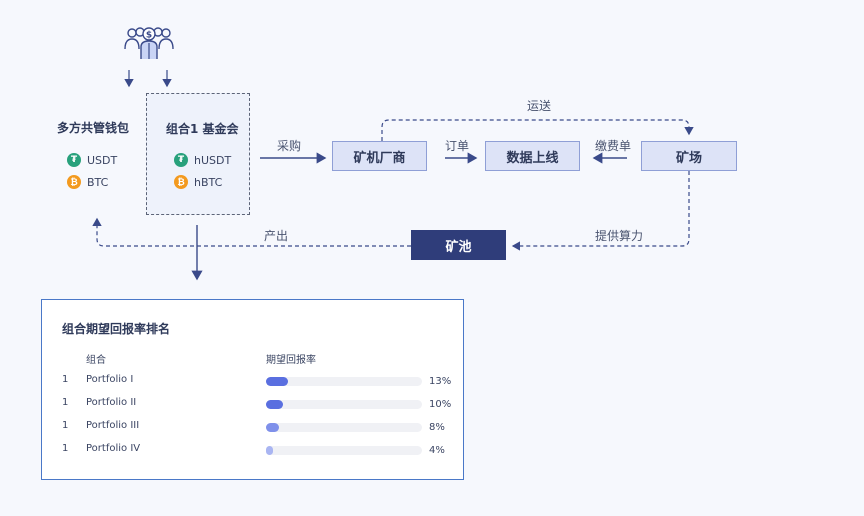  Describe the element at coordinates (437, 450) in the screenshot. I see `row-return-pct: 4%` at that location.